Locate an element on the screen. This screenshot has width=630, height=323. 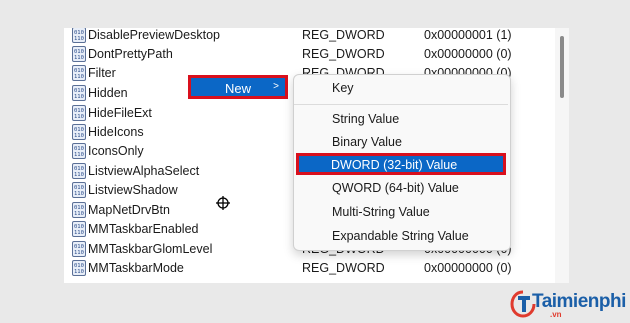
dword-value-label: DWORD (32-bit) Value is located at coordinates (394, 165).